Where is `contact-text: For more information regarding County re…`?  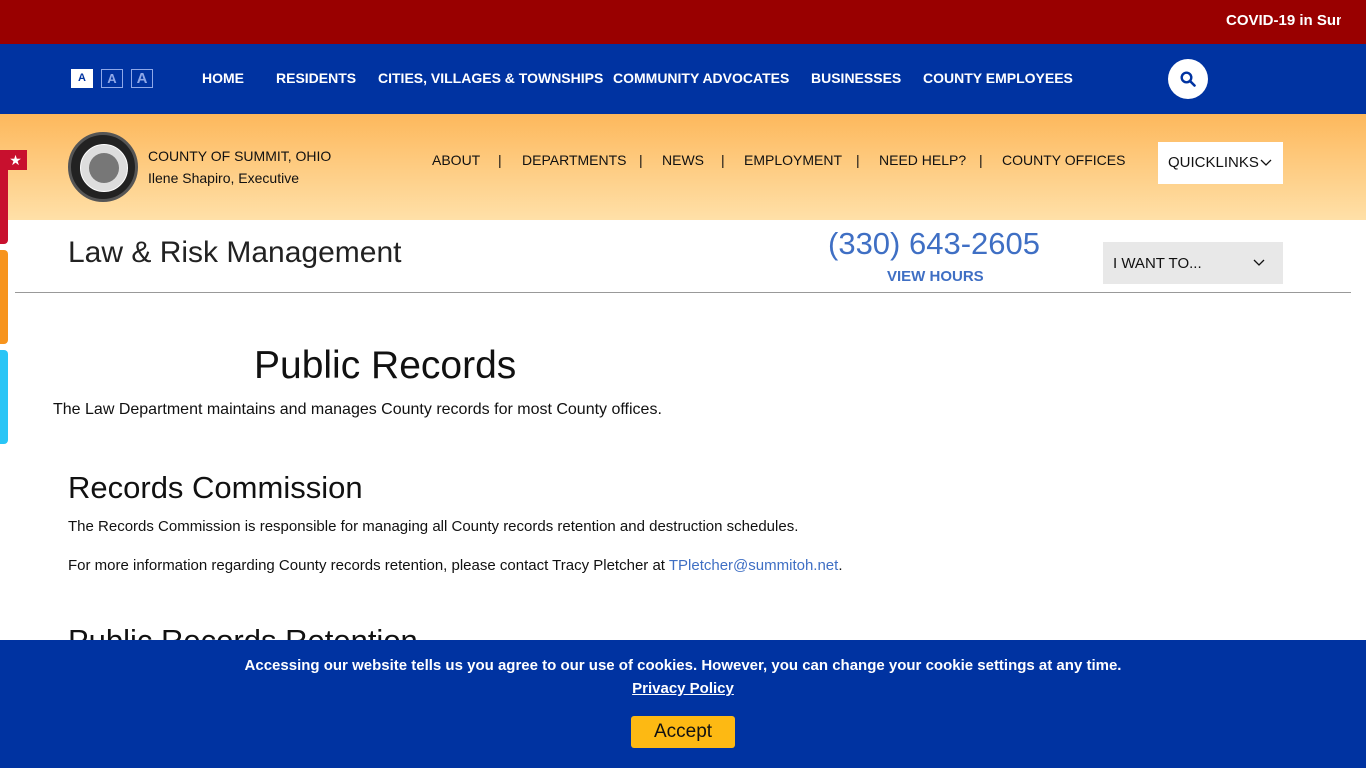
contact-text: For more information regarding County re… is located at coordinates (368, 565).